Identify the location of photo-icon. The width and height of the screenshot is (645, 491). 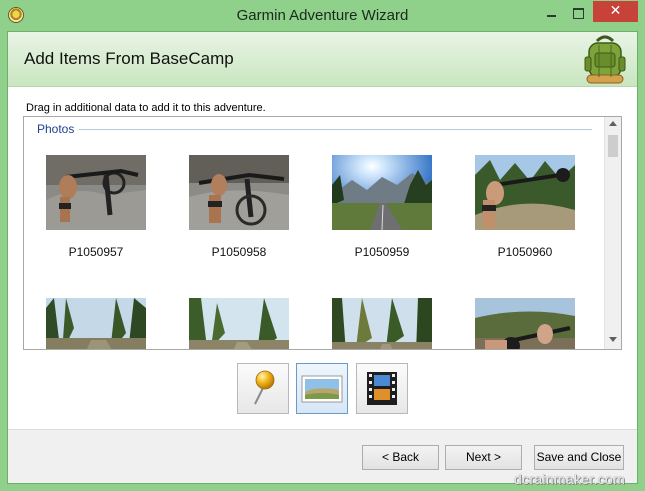
(322, 389).